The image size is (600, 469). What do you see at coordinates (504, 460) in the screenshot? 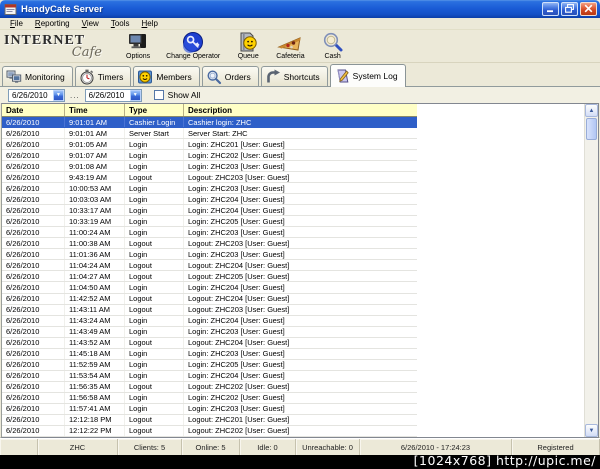
I see `watermark-text: [1024x768] http://upic.me/` at bounding box center [504, 460].